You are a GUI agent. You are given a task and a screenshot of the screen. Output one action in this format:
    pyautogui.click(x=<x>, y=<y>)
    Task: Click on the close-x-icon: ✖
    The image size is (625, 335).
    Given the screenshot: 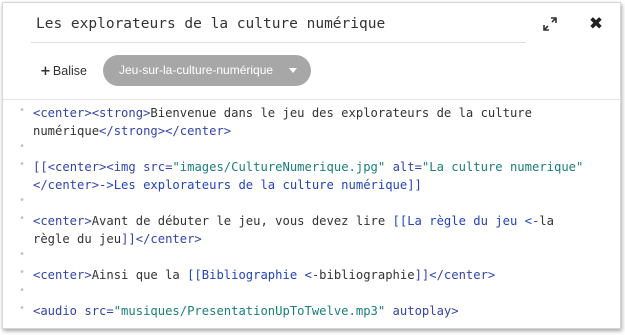 What is the action you would take?
    pyautogui.click(x=596, y=24)
    